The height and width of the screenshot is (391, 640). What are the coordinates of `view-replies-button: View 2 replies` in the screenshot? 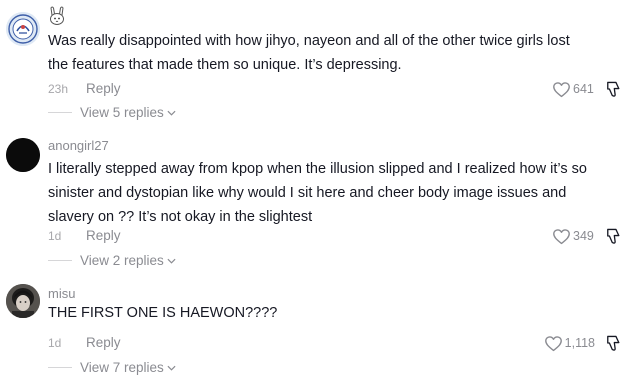 It's located at (112, 260).